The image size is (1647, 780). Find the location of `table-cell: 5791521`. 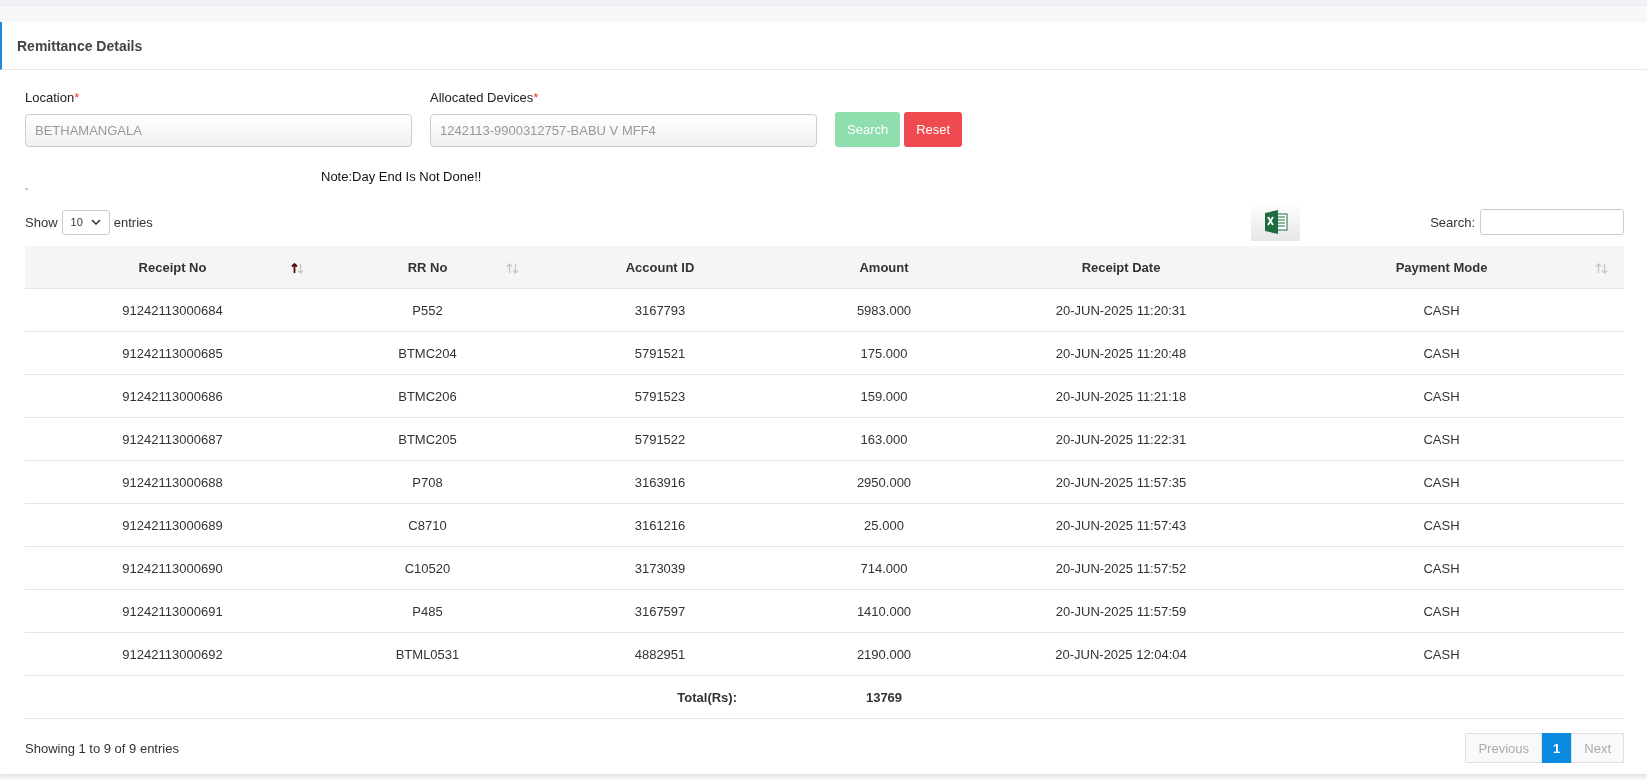

table-cell: 5791521 is located at coordinates (660, 353).